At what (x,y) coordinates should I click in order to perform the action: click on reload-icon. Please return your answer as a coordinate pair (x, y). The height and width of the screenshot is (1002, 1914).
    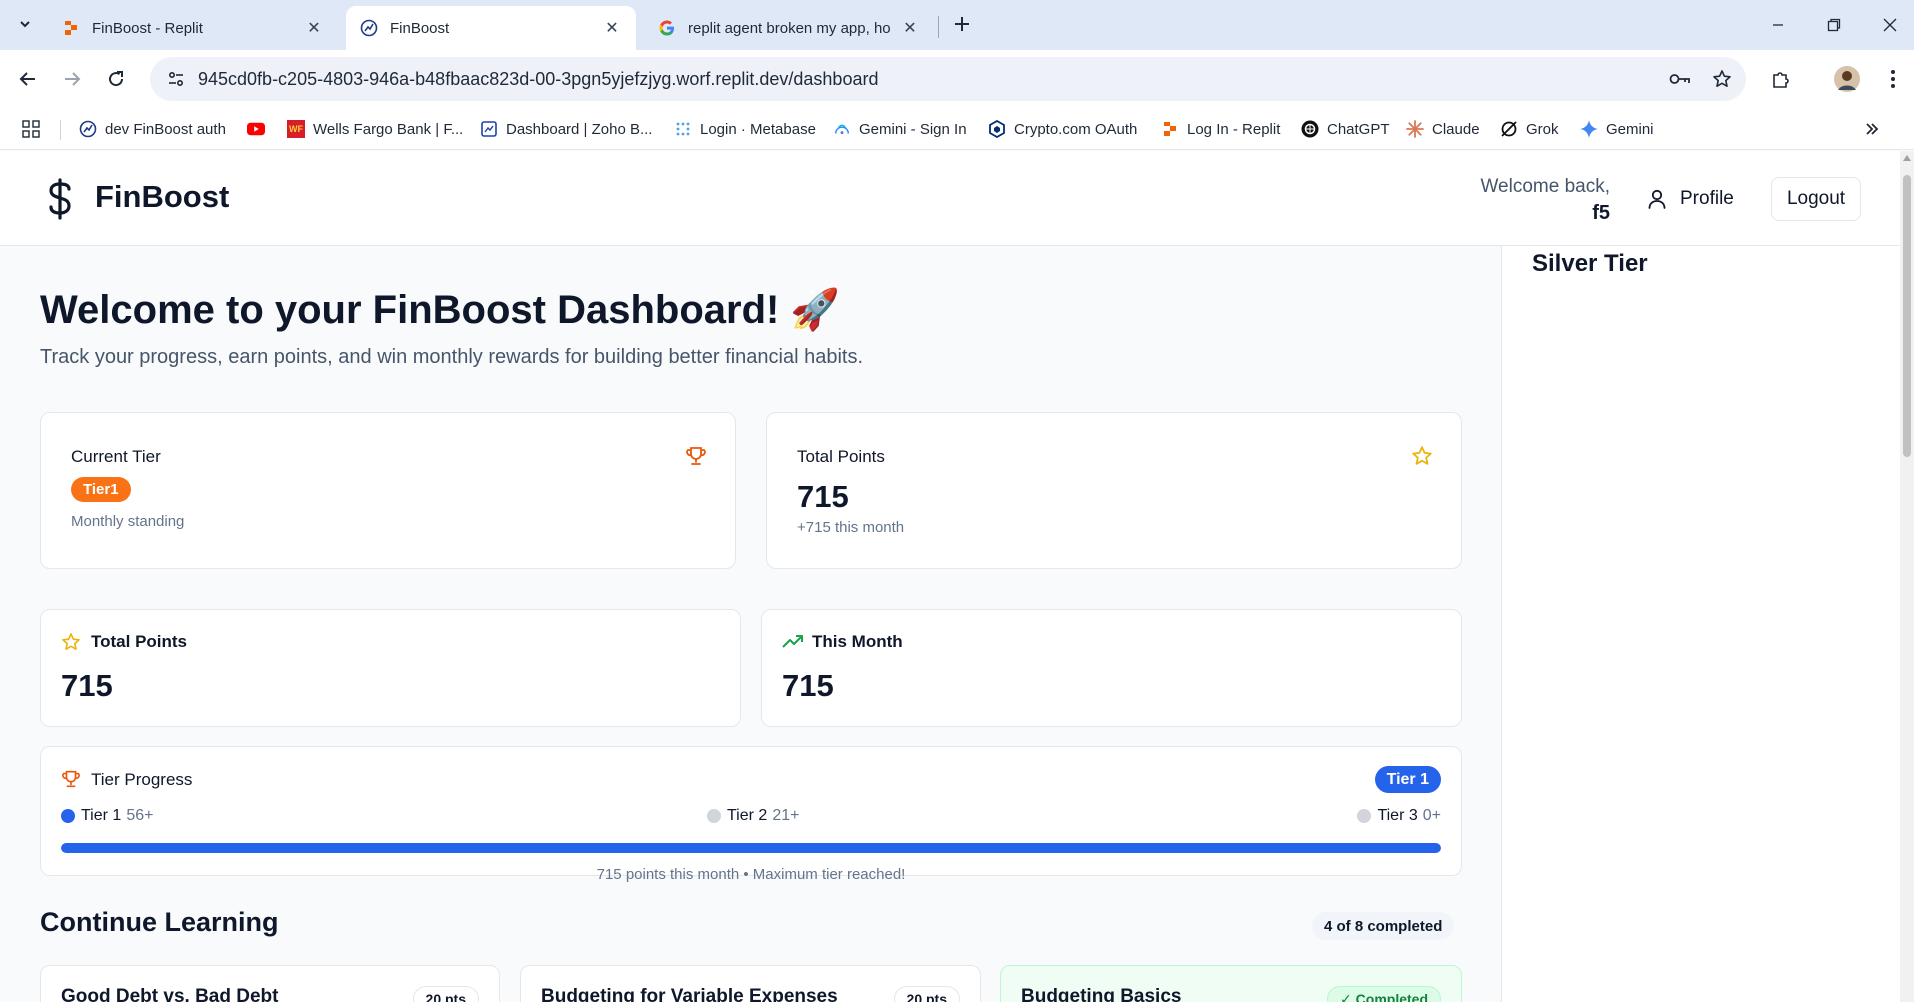
    Looking at the image, I should click on (116, 79).